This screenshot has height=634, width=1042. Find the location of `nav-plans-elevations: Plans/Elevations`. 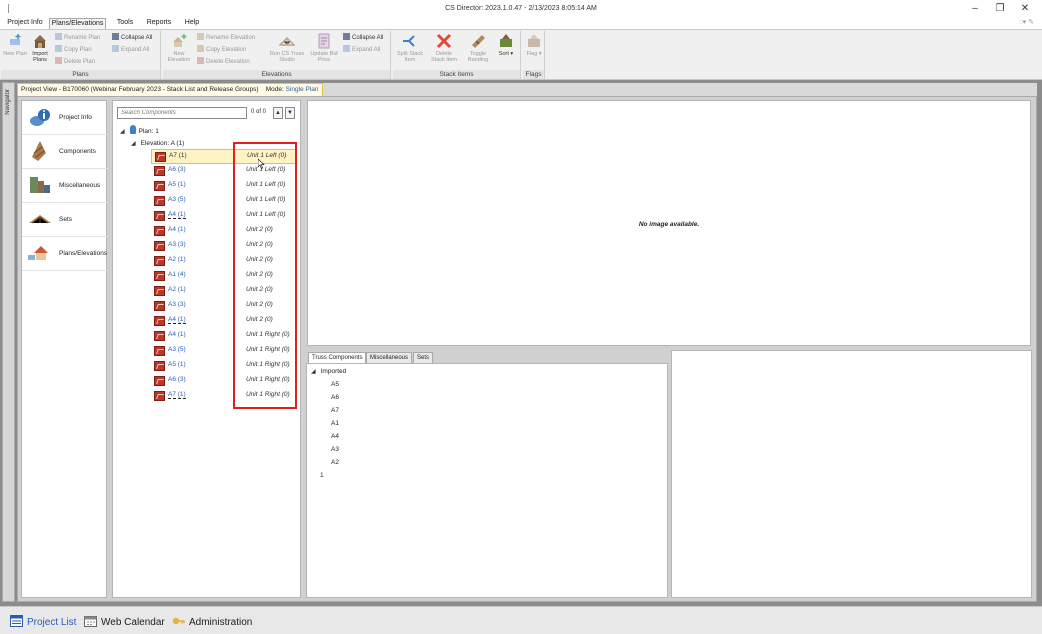

nav-plans-elevations: Plans/Elevations is located at coordinates (65, 254).